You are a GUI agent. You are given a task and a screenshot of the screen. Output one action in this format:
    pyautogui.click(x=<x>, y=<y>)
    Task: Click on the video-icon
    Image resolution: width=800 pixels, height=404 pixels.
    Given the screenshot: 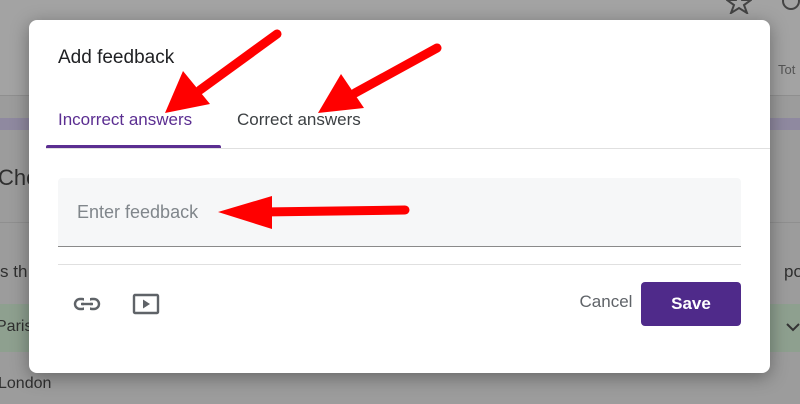 What is the action you would take?
    pyautogui.click(x=146, y=304)
    